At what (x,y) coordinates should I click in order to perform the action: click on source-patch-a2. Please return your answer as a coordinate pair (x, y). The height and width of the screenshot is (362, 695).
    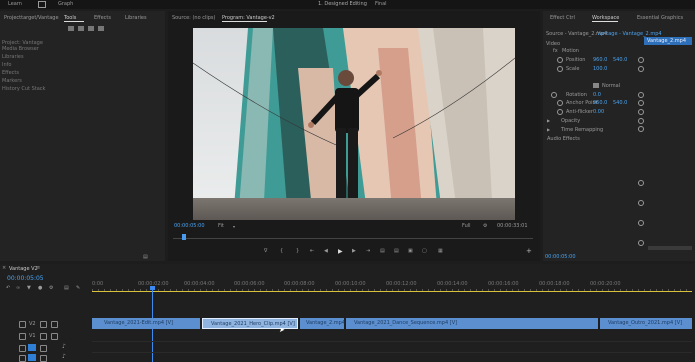
    Looking at the image, I should click on (32, 357).